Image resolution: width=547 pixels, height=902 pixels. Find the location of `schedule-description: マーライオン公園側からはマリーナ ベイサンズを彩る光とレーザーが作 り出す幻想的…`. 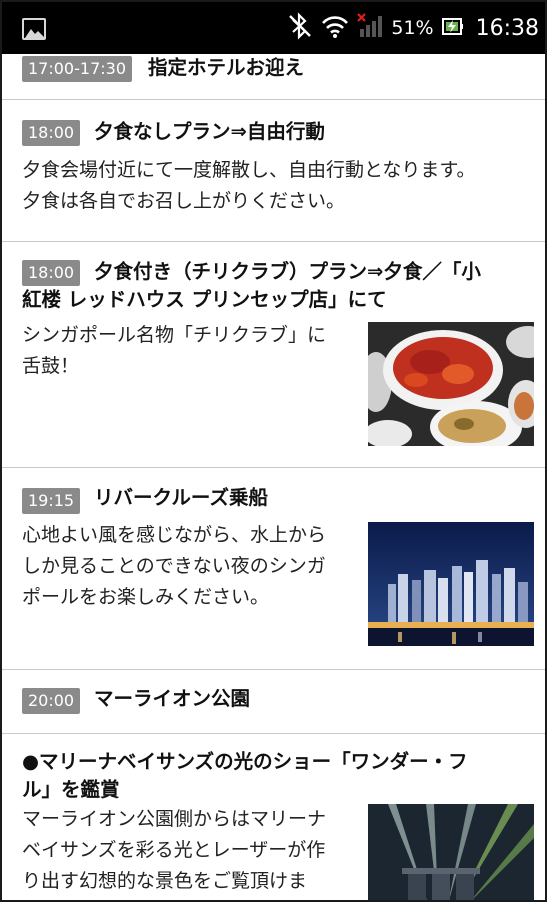

schedule-description: マーライオン公園側からはマリーナ ベイサンズを彩る光とレーザーが作 り出す幻想的… is located at coordinates (174, 850).